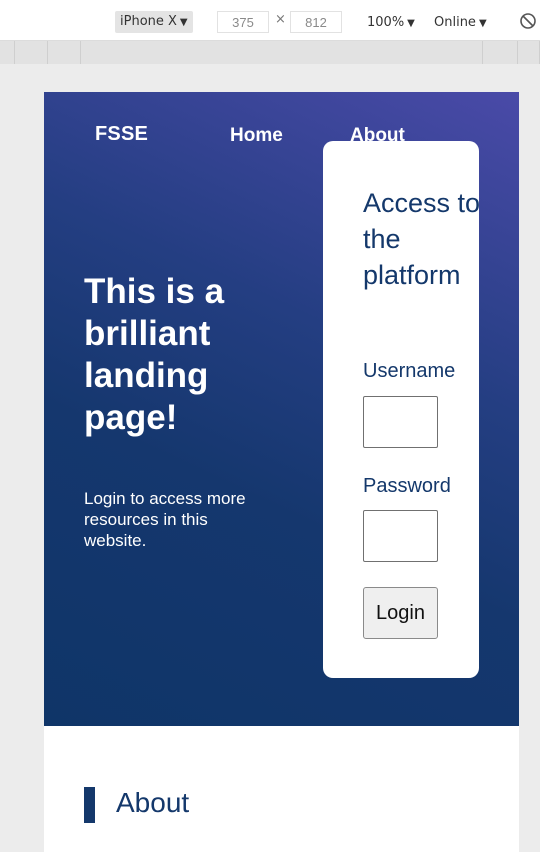 Image resolution: width=540 pixels, height=852 pixels. Describe the element at coordinates (528, 21) in the screenshot. I see `no-throttle-icon` at that location.